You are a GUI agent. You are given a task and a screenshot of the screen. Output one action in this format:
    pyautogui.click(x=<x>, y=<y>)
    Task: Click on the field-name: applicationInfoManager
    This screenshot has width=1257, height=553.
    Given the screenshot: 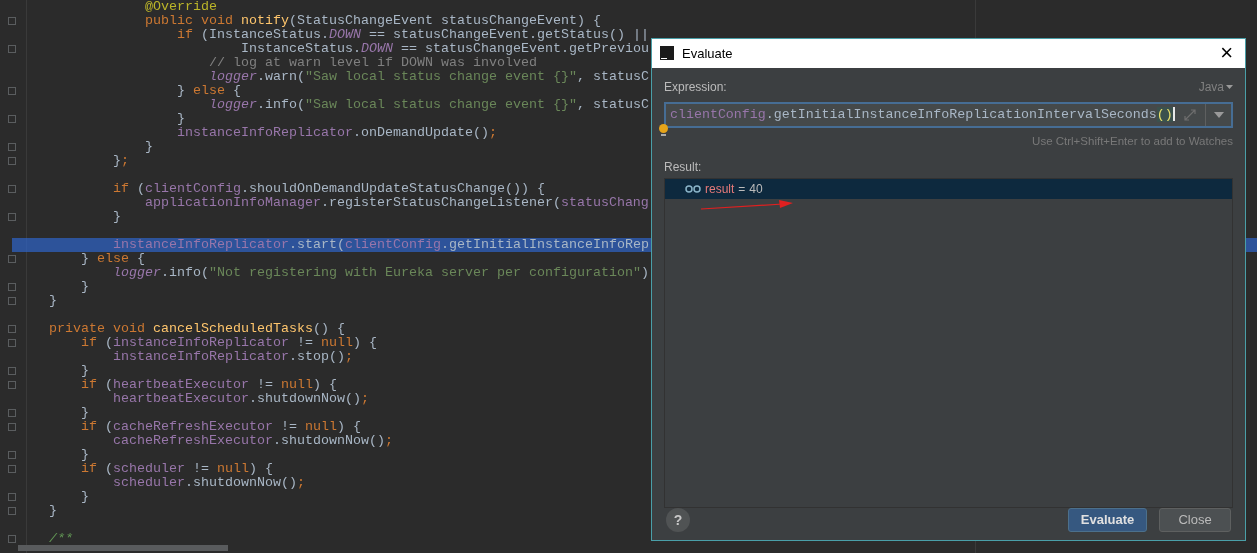 What is the action you would take?
    pyautogui.click(x=232, y=202)
    